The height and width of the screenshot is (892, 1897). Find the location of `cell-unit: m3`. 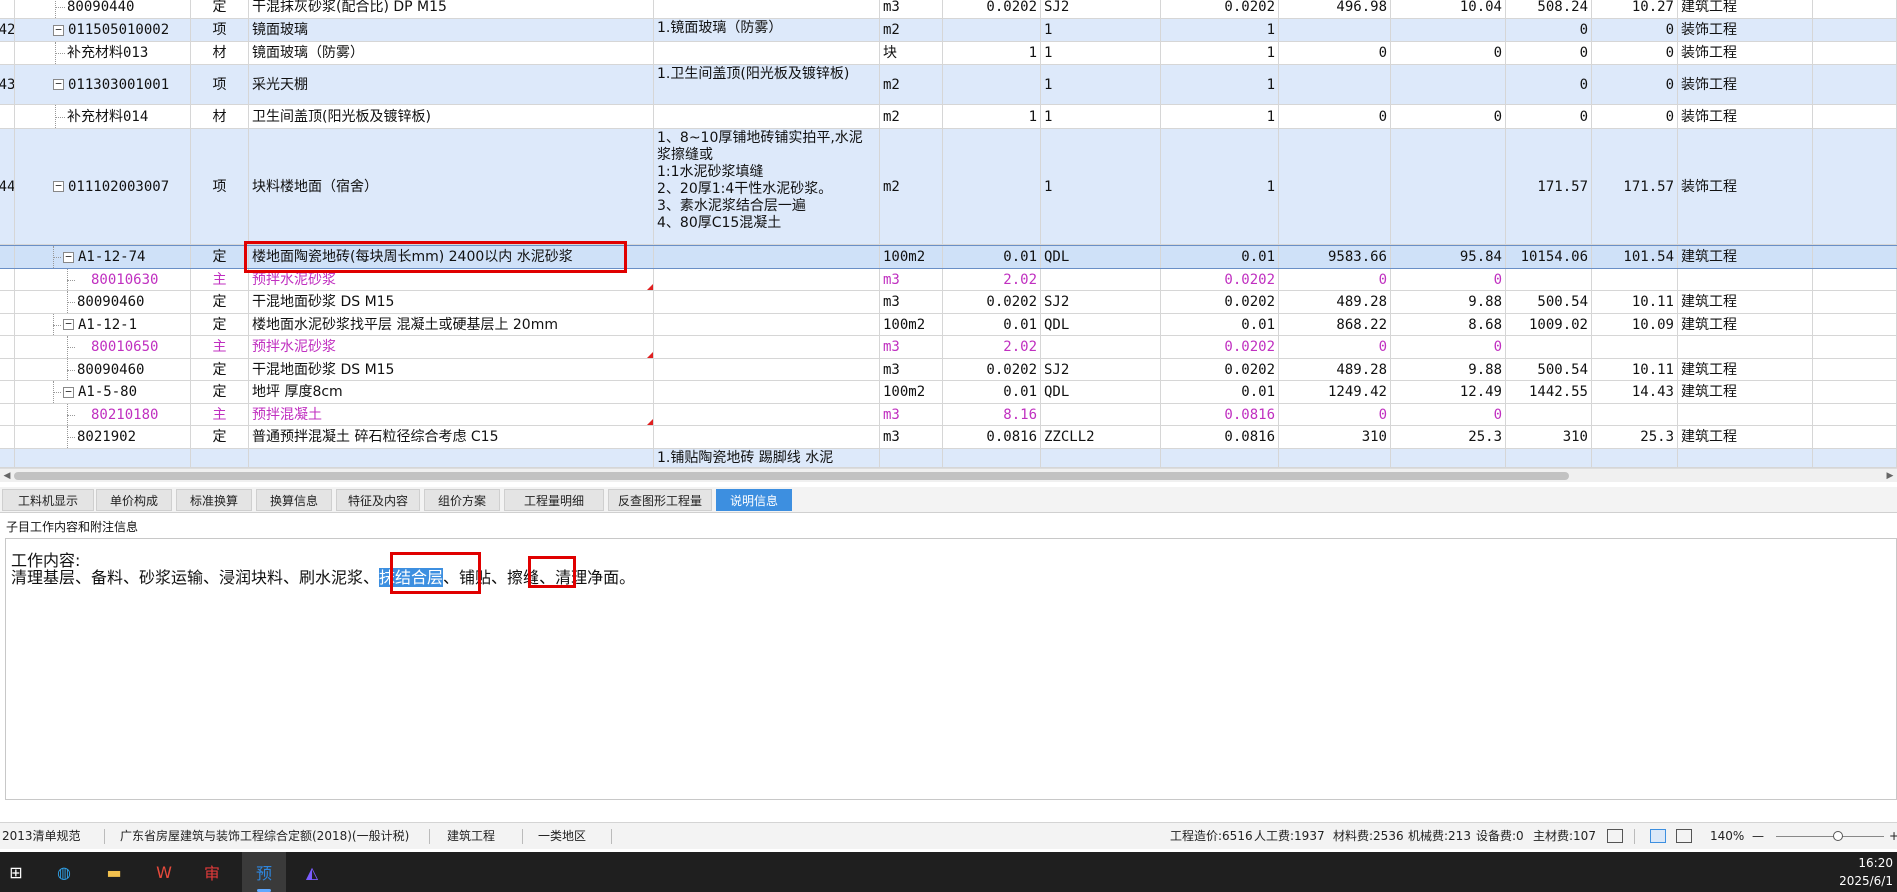

cell-unit: m3 is located at coordinates (911, 302).